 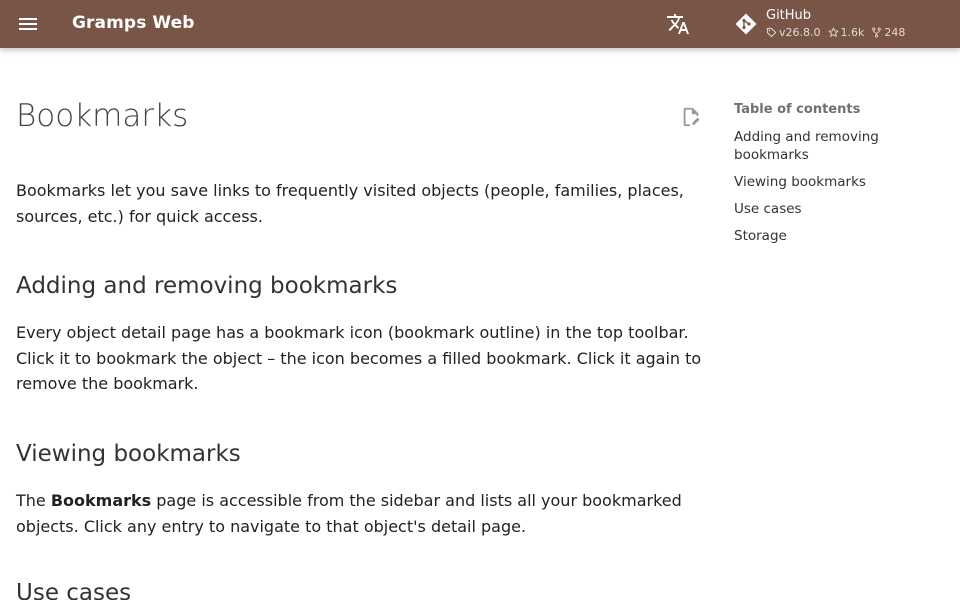 What do you see at coordinates (800, 32) in the screenshot?
I see `repo-version-text: v26.8.0` at bounding box center [800, 32].